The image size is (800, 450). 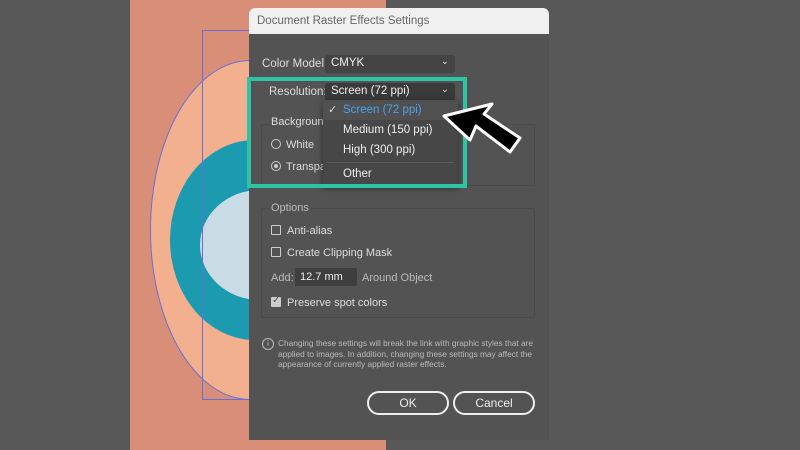 What do you see at coordinates (310, 231) in the screenshot?
I see `checkbox-label: Anti-alias` at bounding box center [310, 231].